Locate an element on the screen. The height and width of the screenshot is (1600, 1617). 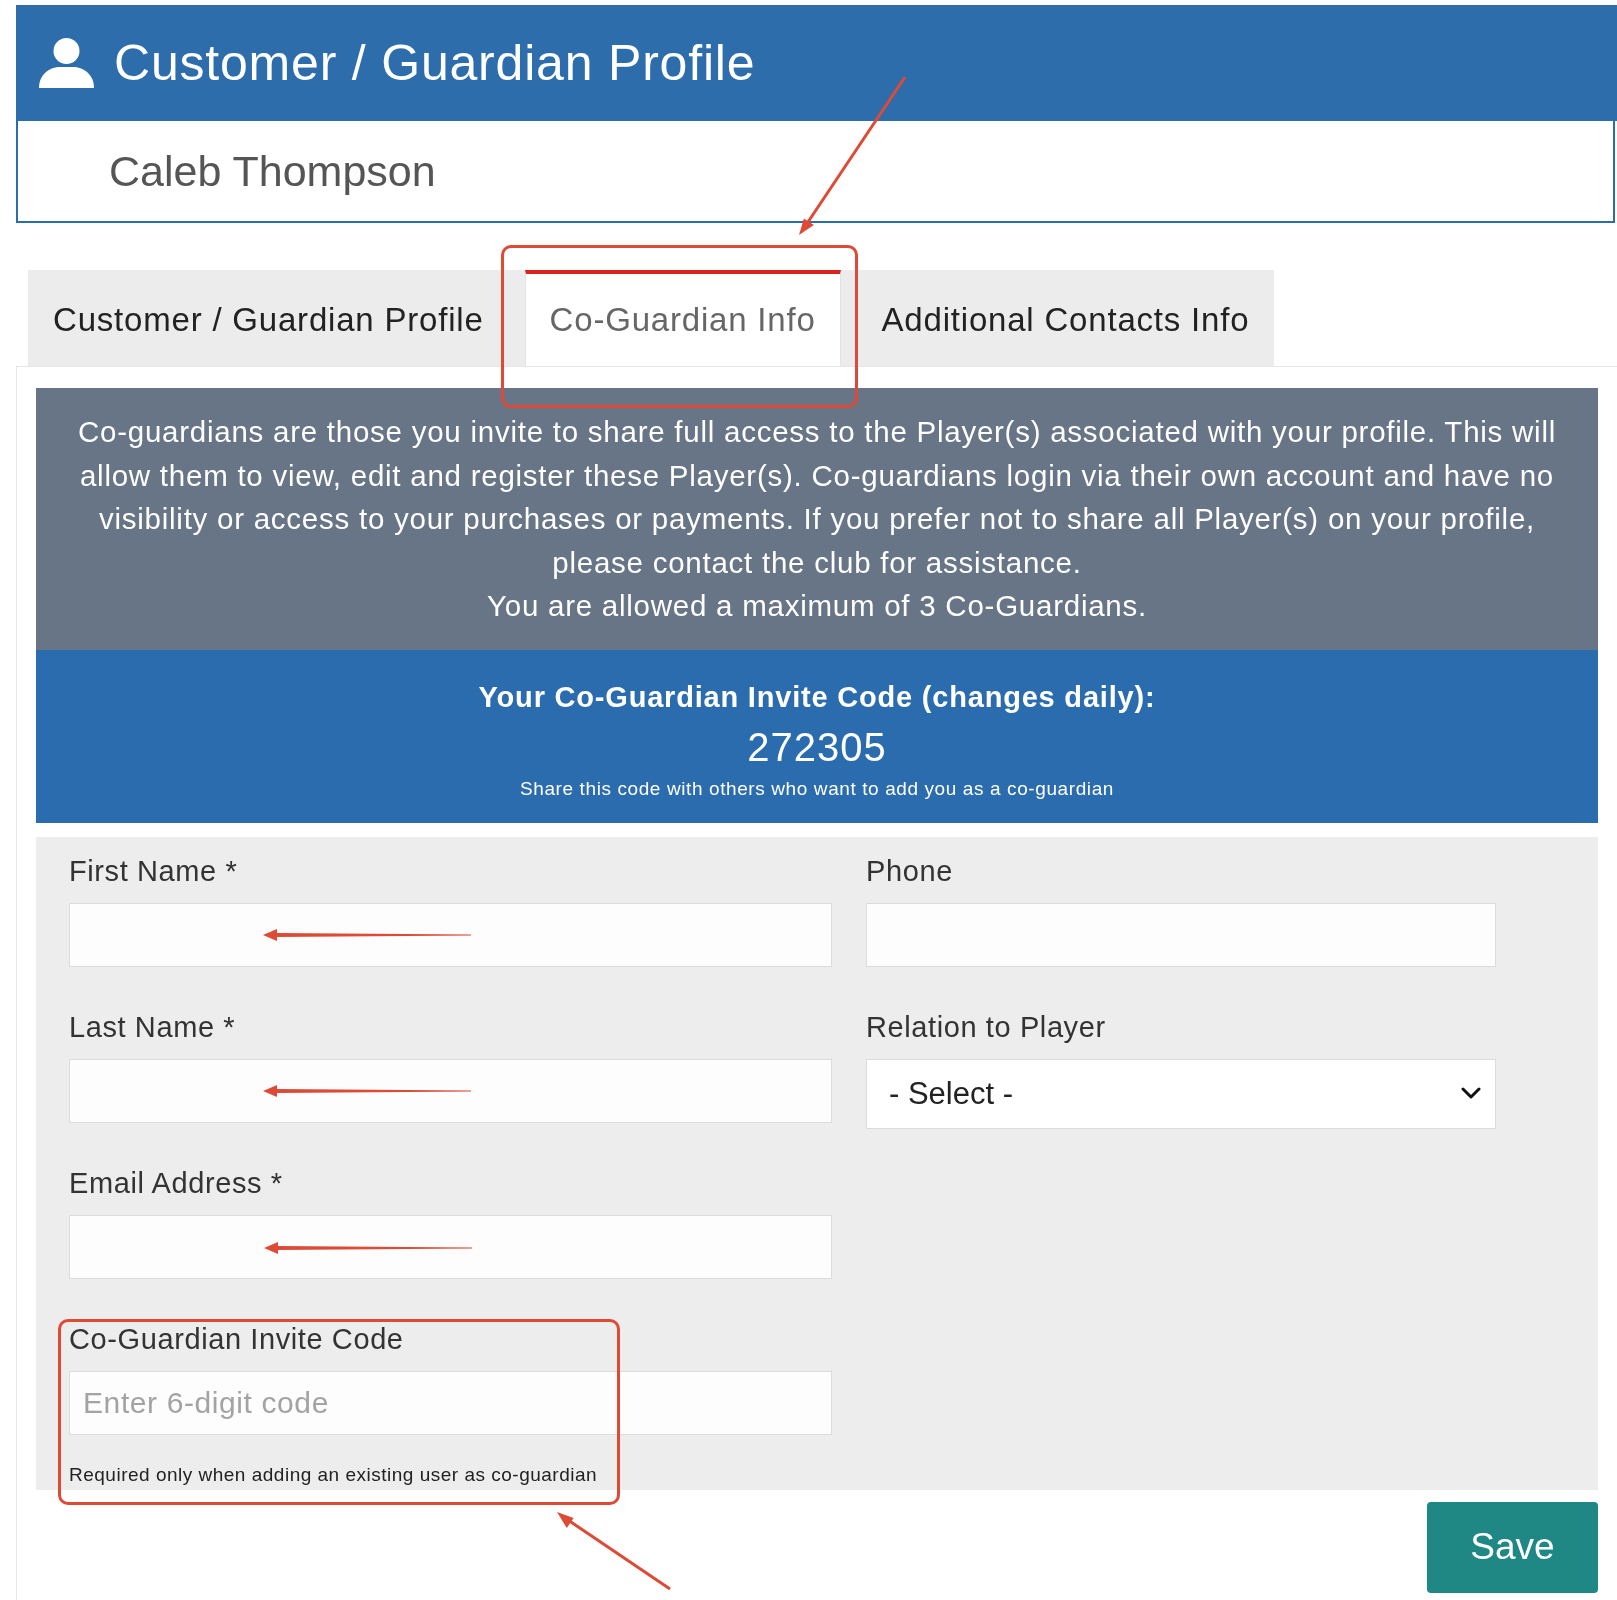
invite-code: 272305 is located at coordinates (817, 747).